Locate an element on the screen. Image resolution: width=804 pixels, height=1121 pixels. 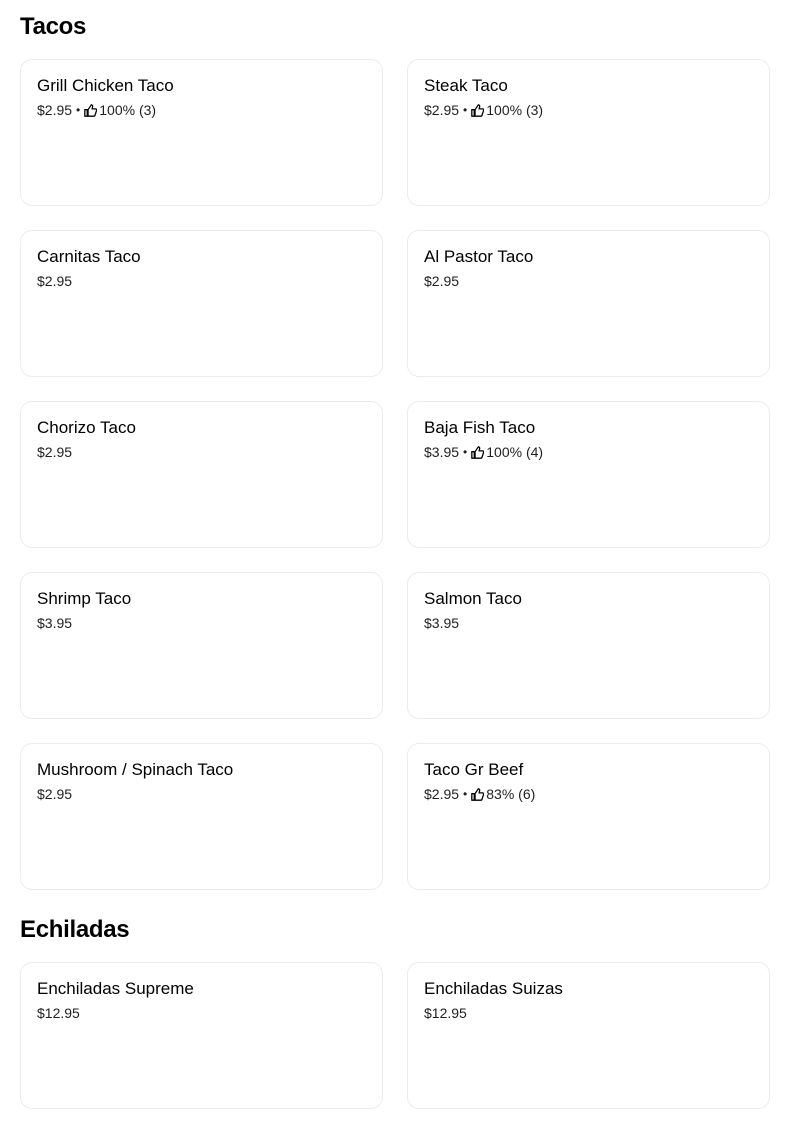
menu-item-name: Taco Gr Beef is located at coordinates (474, 769).